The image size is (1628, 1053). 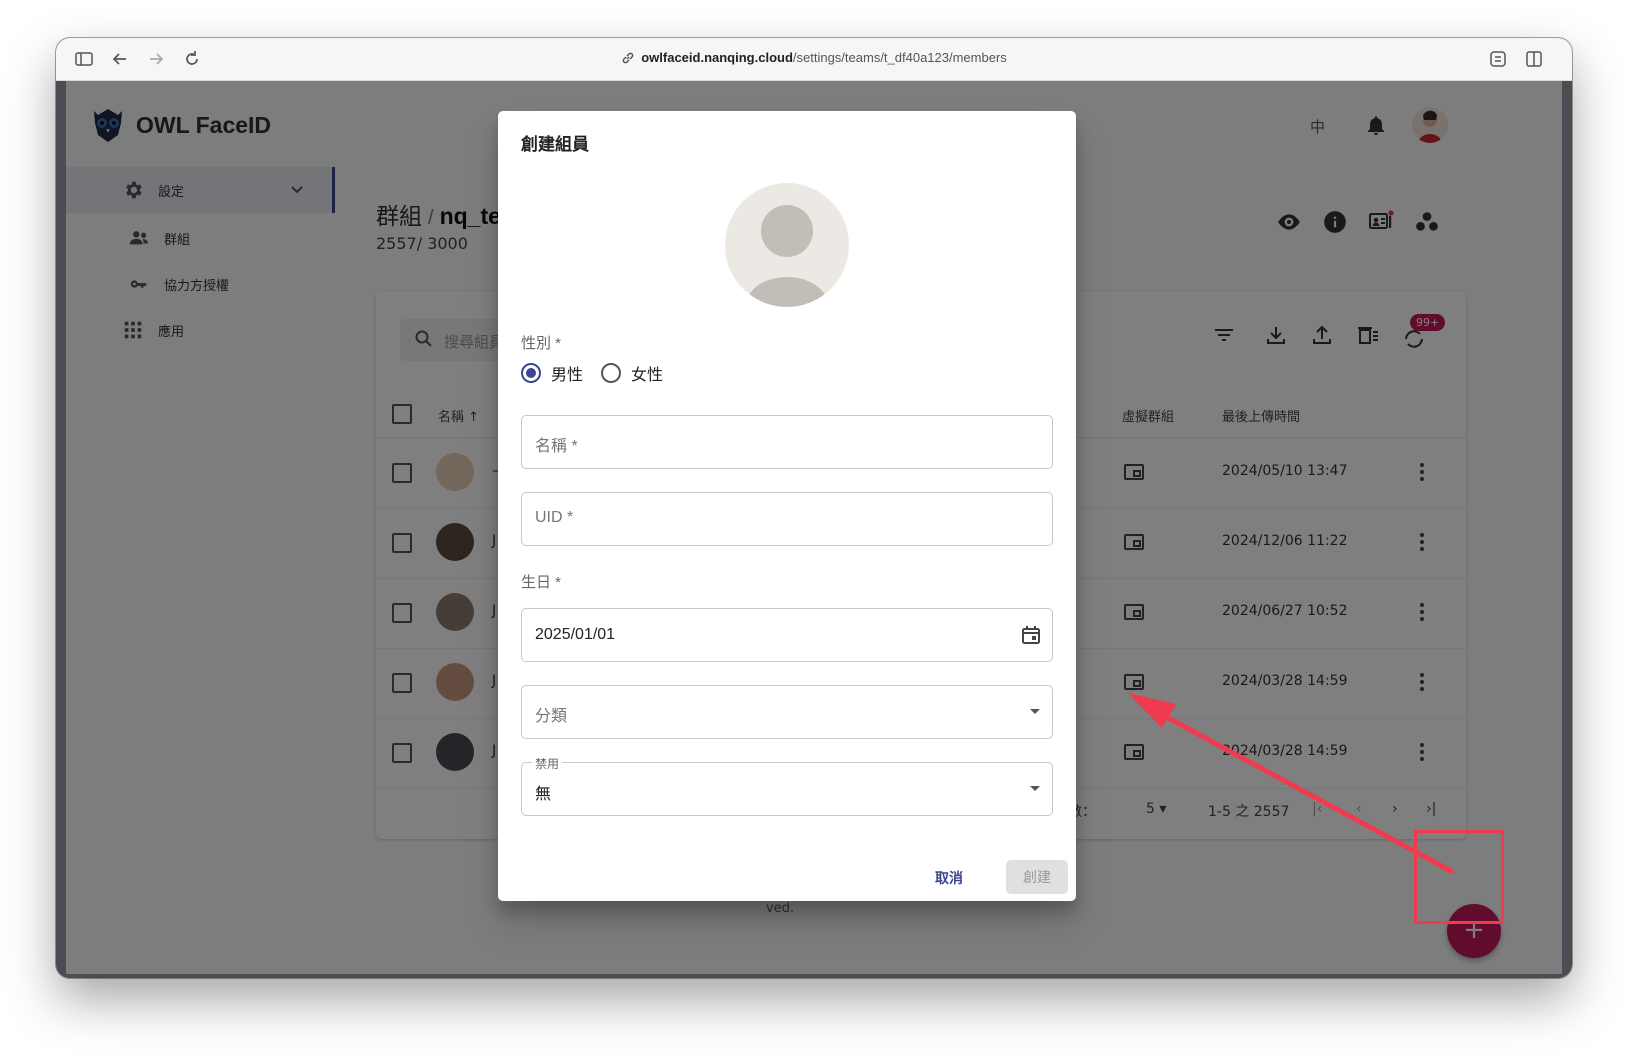 What do you see at coordinates (554, 517) in the screenshot?
I see `uid-placeholder: UID *` at bounding box center [554, 517].